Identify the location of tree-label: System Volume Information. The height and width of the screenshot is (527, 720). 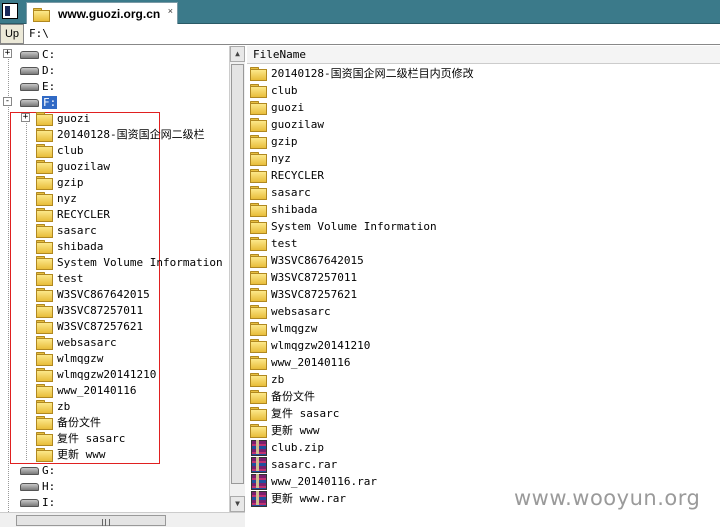
(140, 262).